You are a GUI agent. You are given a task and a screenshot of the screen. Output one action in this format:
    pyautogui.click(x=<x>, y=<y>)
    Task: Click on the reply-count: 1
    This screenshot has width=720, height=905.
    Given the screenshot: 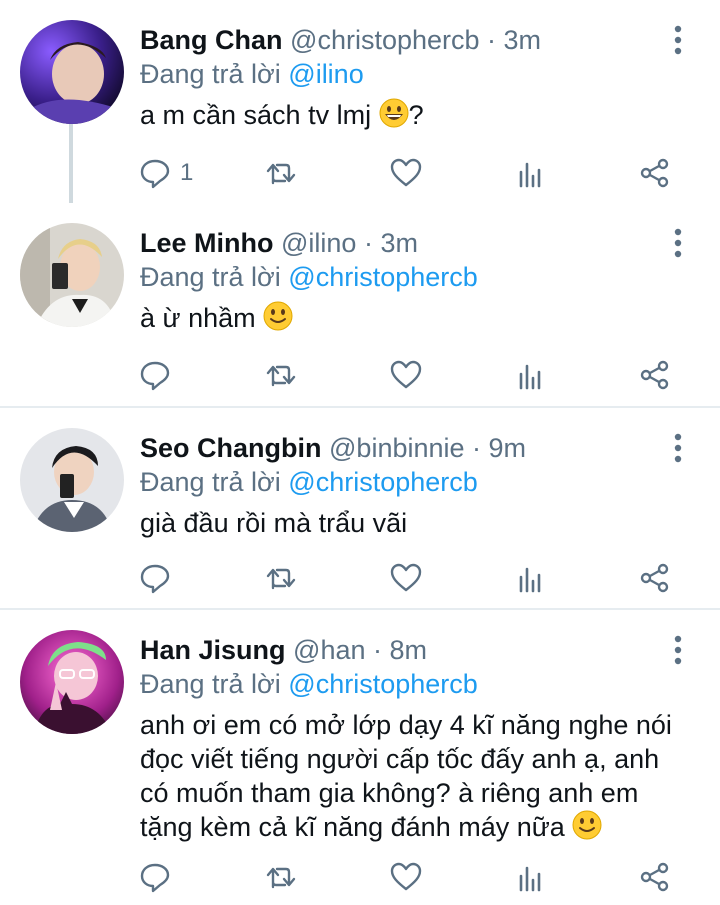 What is the action you would take?
    pyautogui.click(x=187, y=172)
    